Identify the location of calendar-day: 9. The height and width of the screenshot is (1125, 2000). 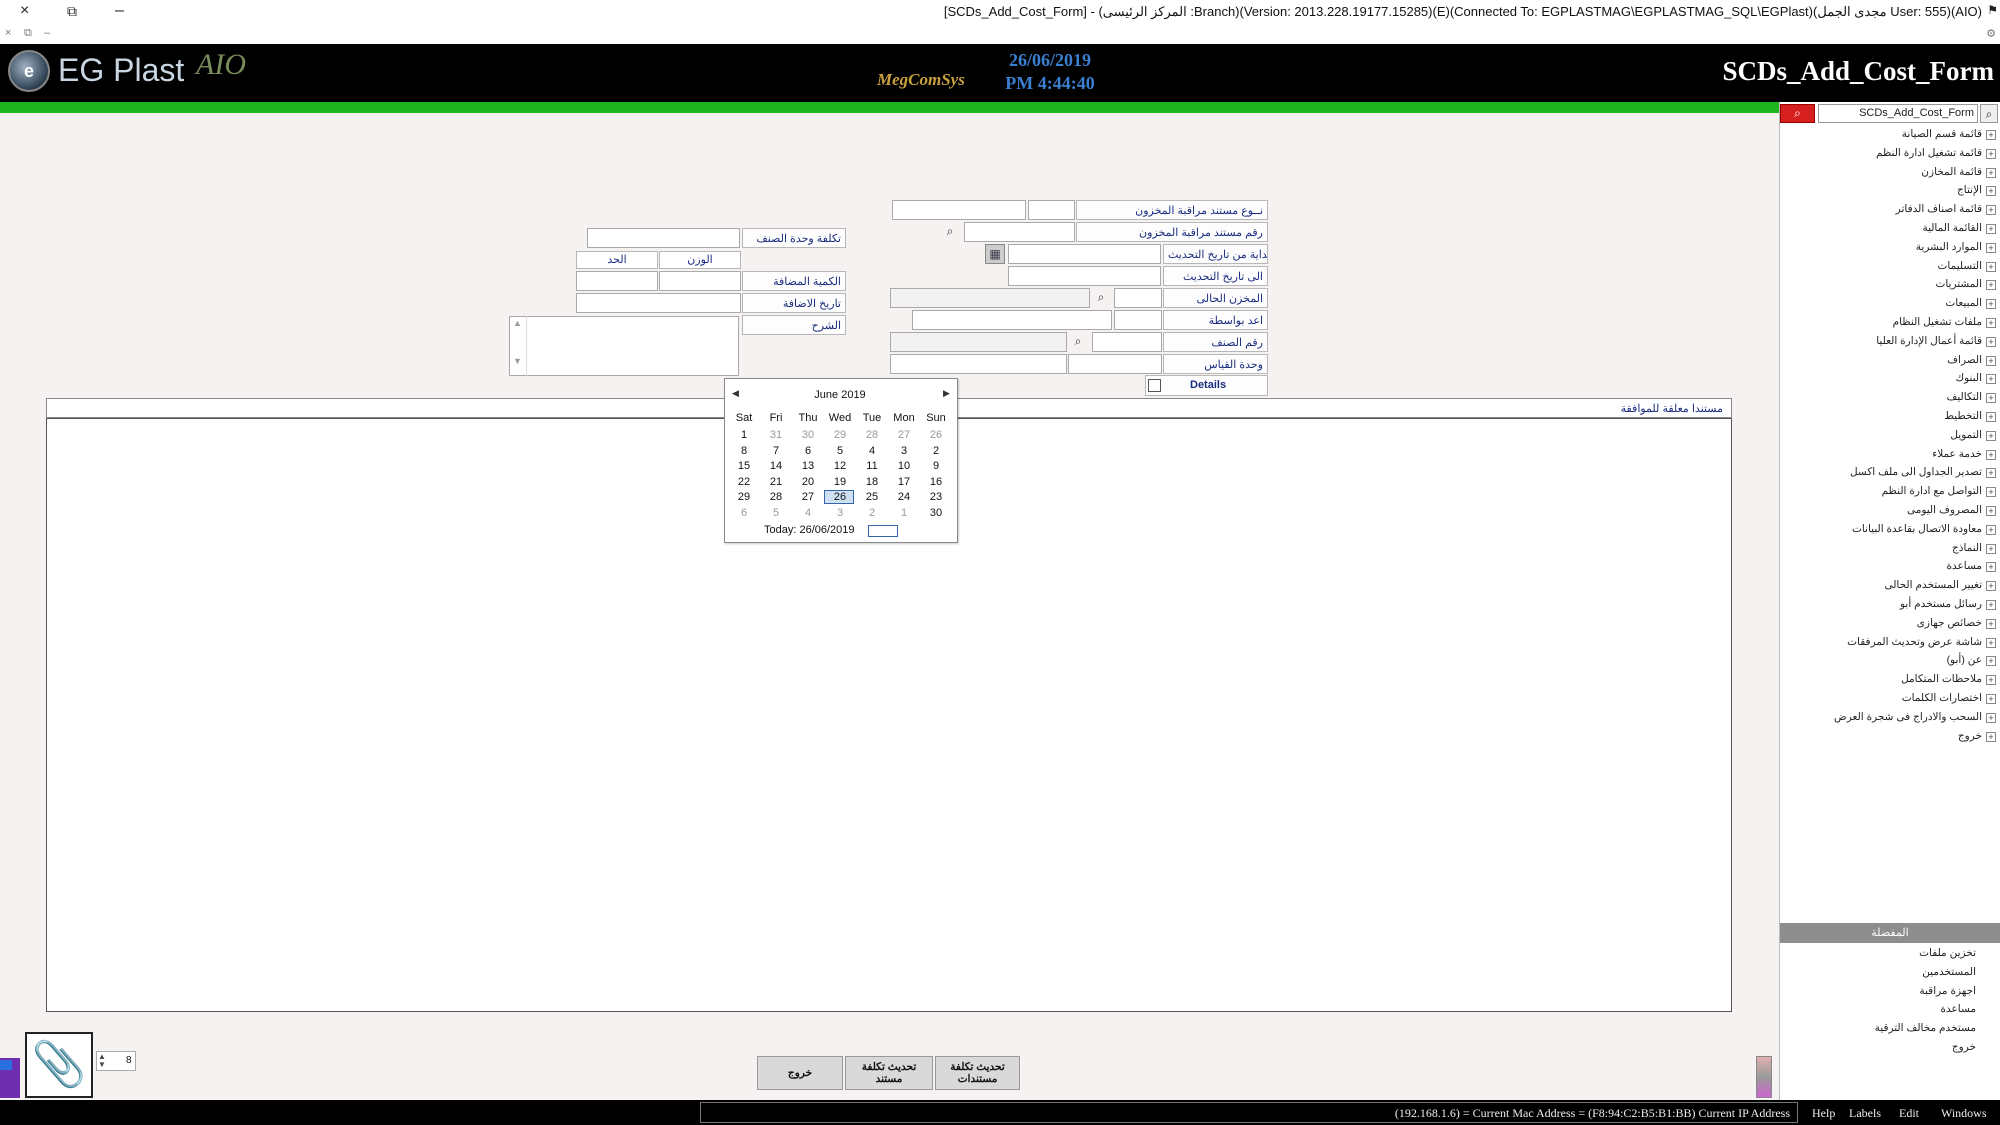
(936, 466).